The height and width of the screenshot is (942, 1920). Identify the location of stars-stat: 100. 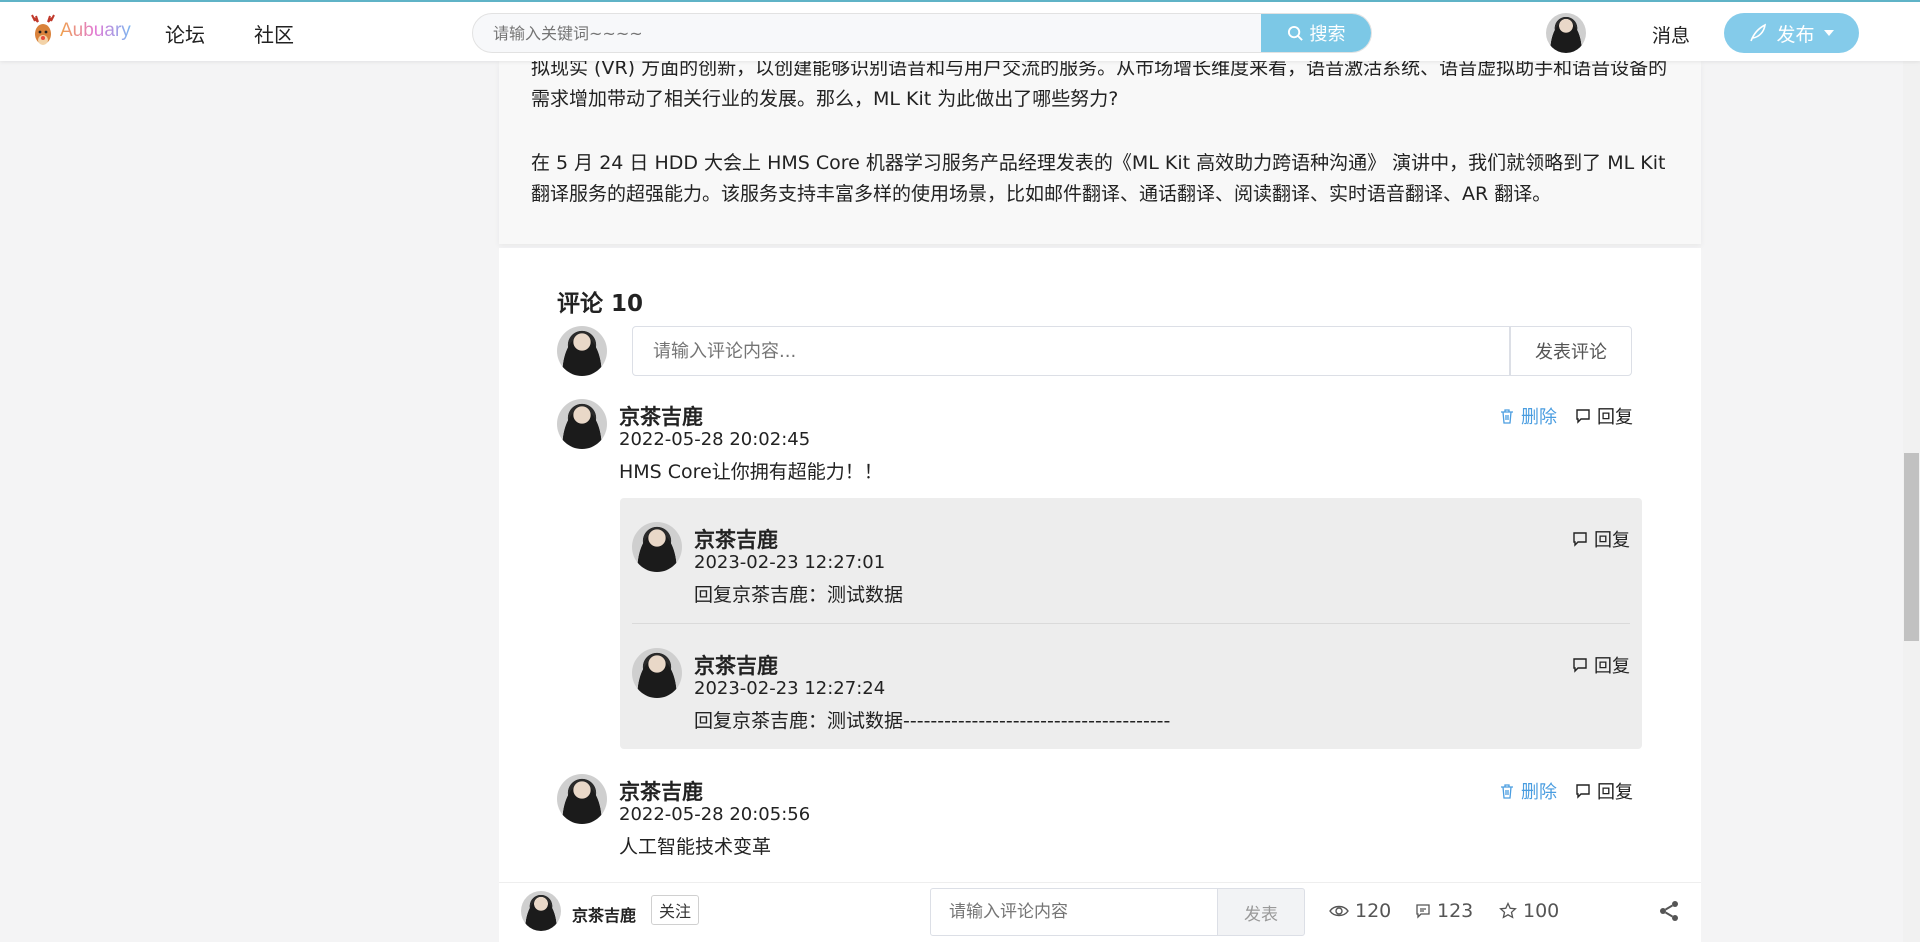
(1529, 911).